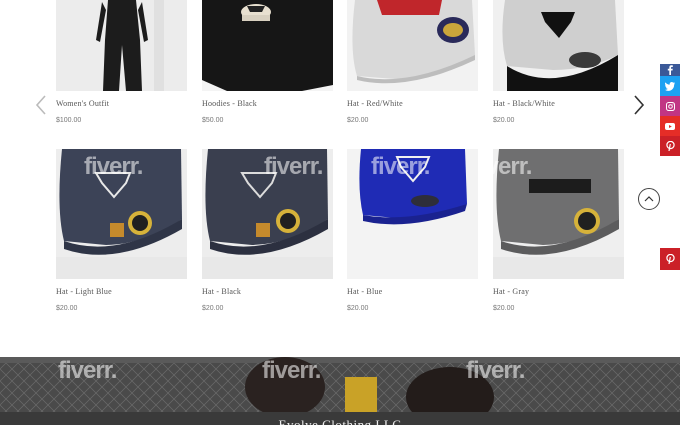 The width and height of the screenshot is (680, 425). I want to click on scroll-to-top-button, so click(649, 199).